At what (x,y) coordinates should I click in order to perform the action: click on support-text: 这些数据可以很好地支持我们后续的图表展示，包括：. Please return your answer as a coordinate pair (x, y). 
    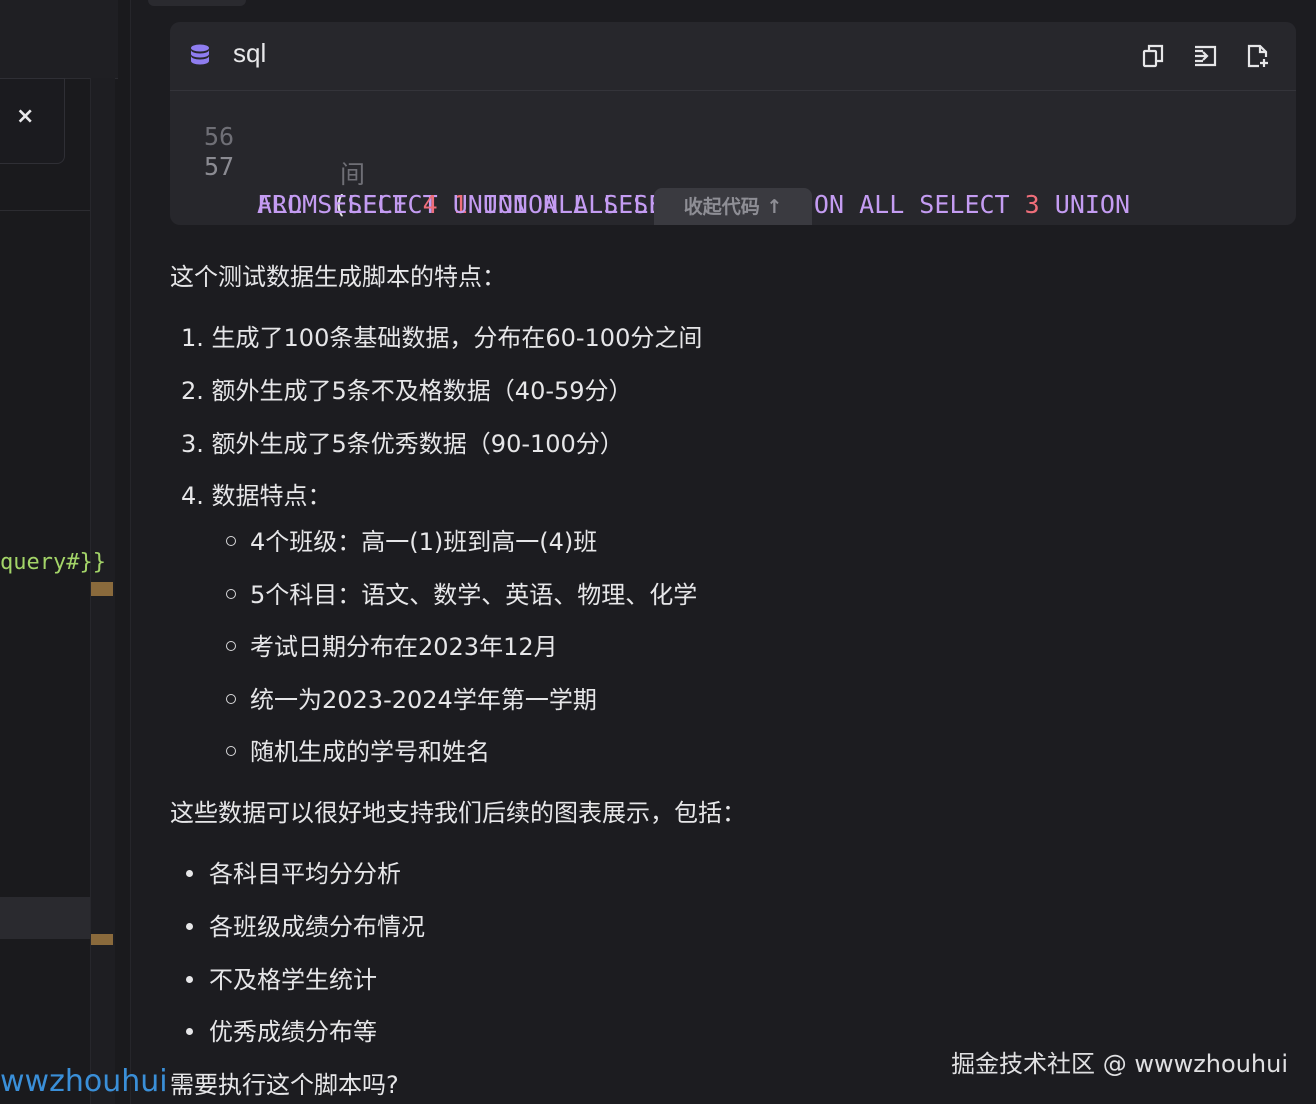
    Looking at the image, I should click on (458, 813).